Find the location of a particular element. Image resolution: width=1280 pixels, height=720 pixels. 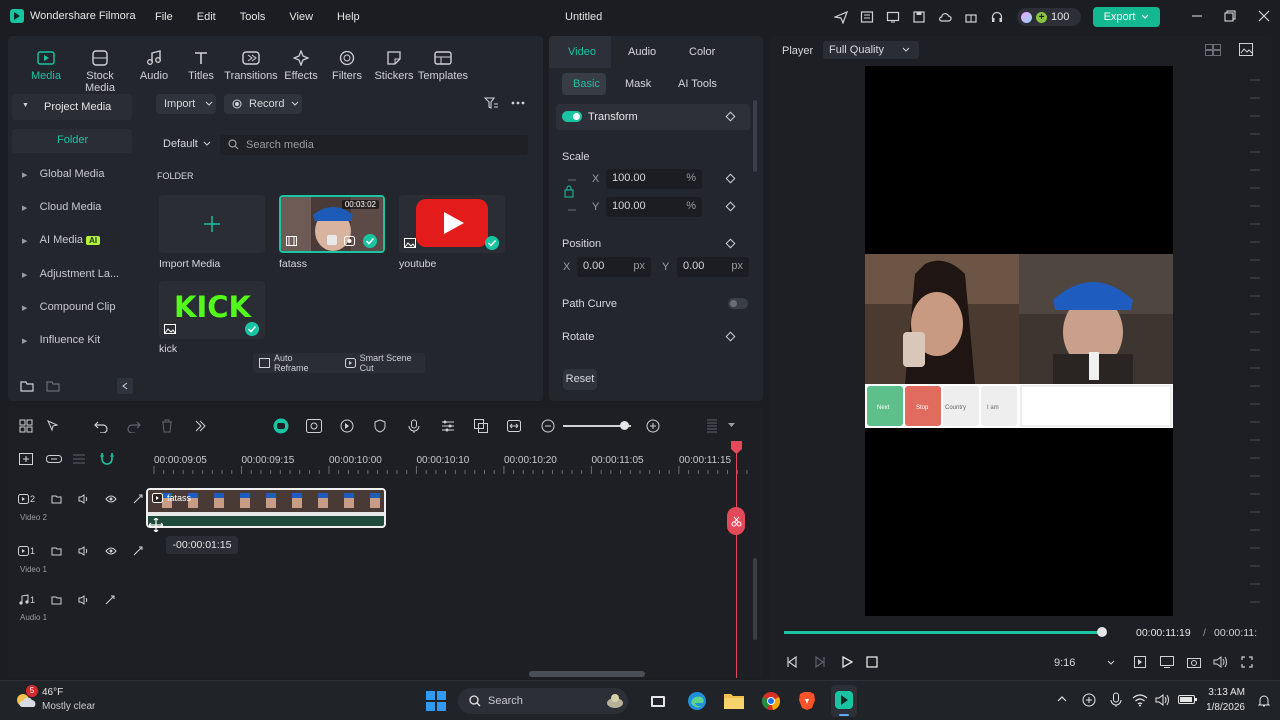

previous-frame-icon is located at coordinates (792, 662).